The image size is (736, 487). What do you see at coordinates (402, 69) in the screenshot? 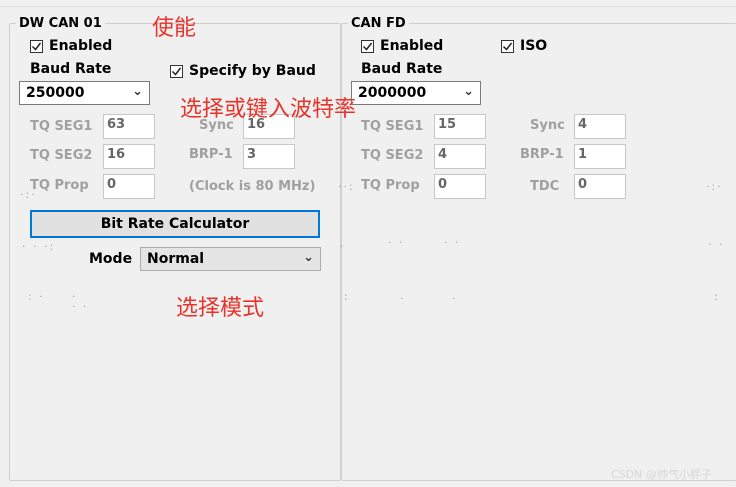
I see `right-baud-rate-label: Baud Rate` at bounding box center [402, 69].